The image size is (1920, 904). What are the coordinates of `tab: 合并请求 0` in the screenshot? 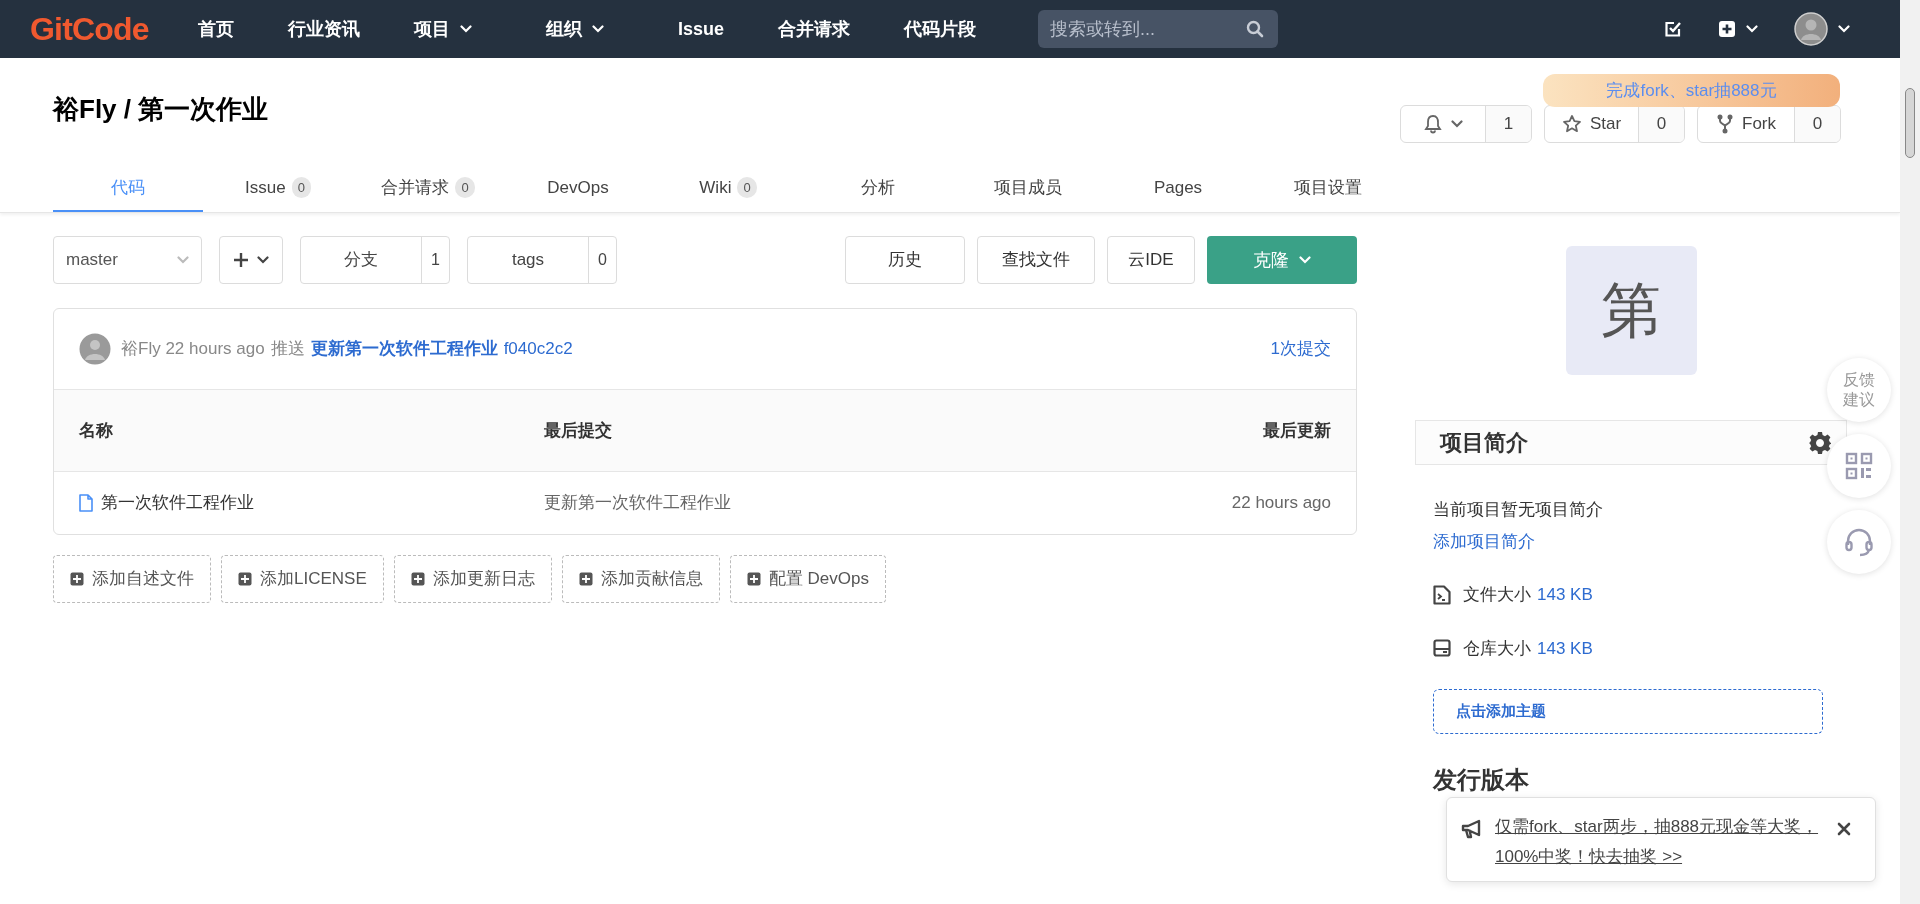 It's located at (428, 188).